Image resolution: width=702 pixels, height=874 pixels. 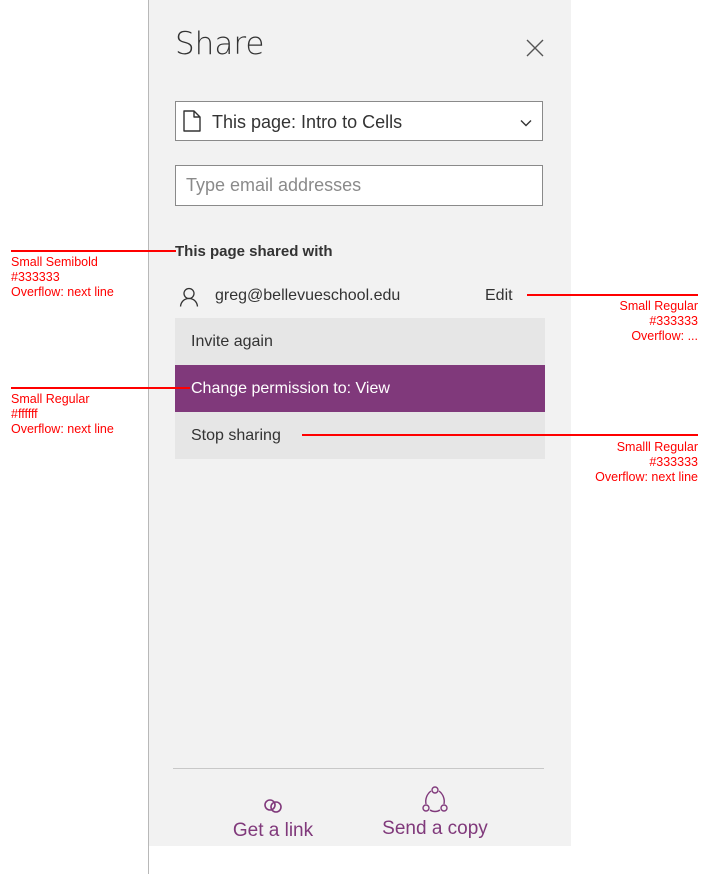 I want to click on link-icon, so click(x=273, y=806).